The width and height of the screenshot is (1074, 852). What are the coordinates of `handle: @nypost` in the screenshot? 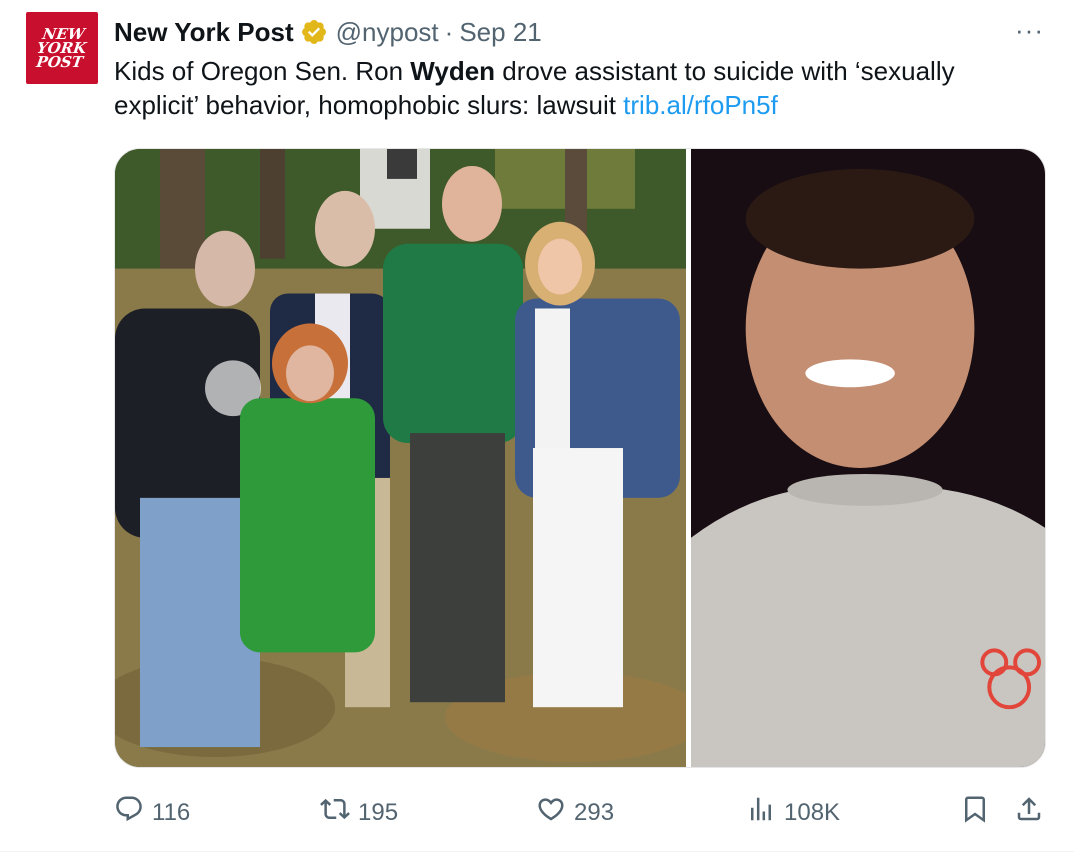 It's located at (387, 32).